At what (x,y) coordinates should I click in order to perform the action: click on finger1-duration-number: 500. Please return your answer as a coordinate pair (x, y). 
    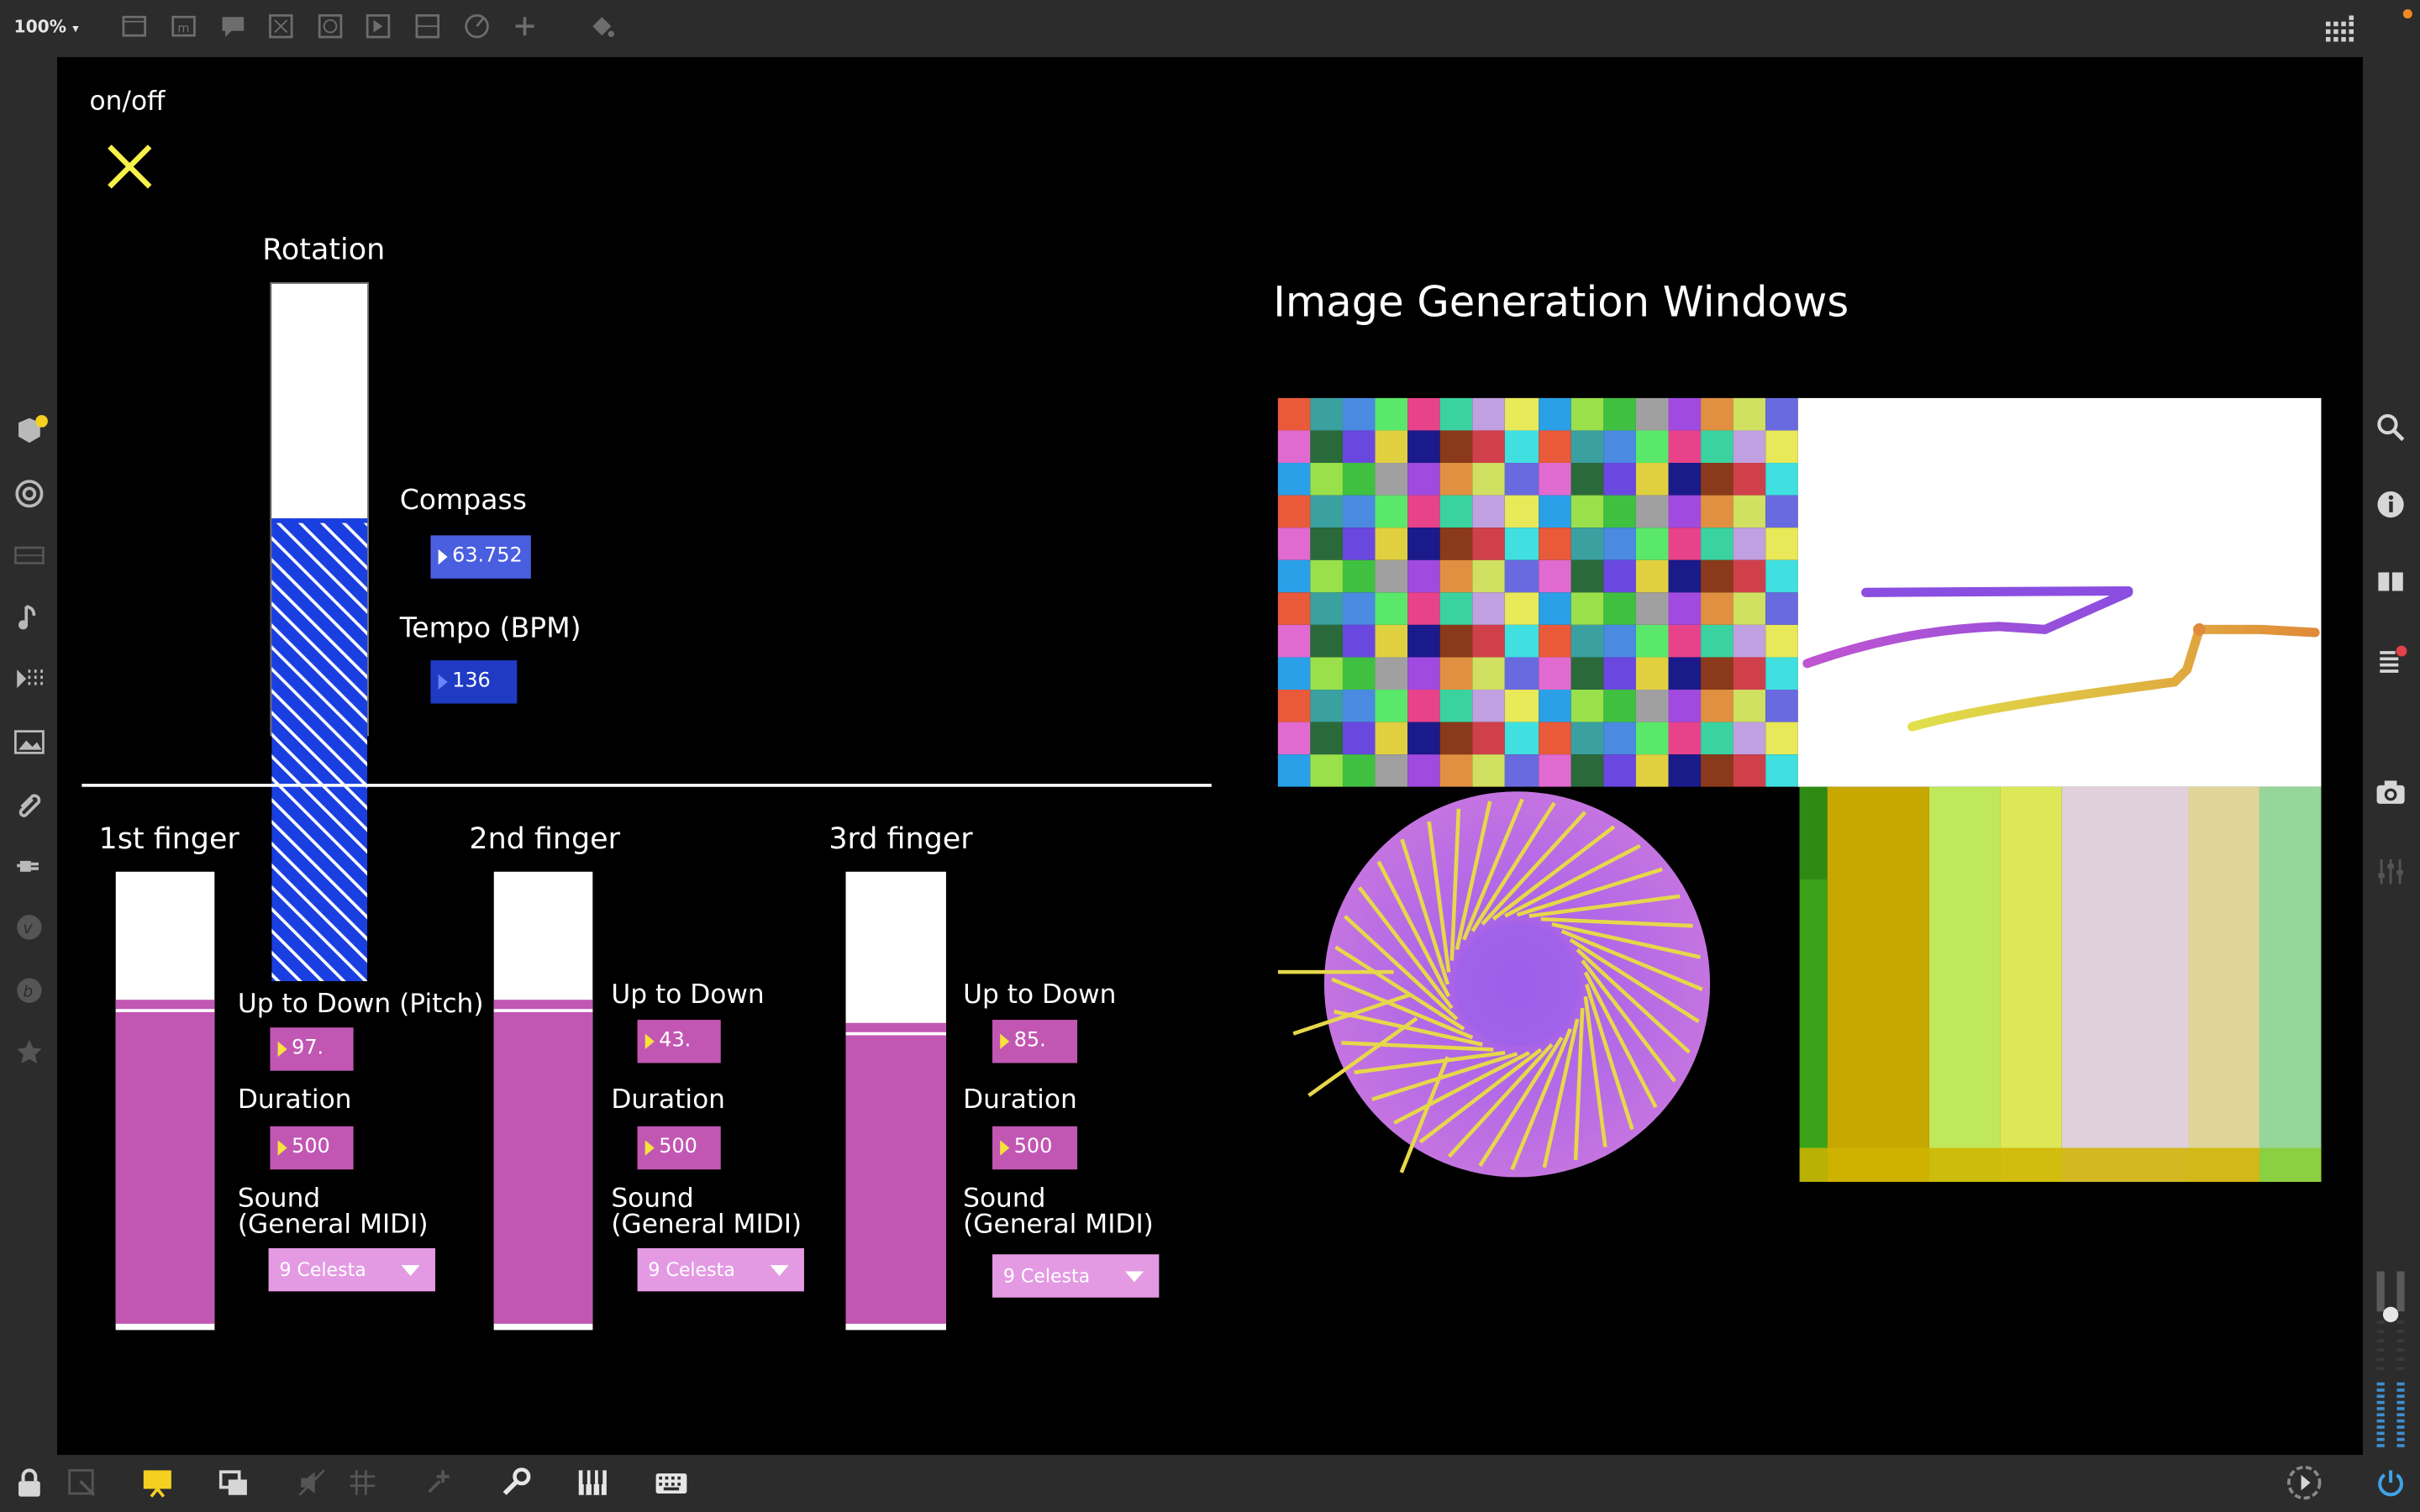
    Looking at the image, I should click on (312, 1148).